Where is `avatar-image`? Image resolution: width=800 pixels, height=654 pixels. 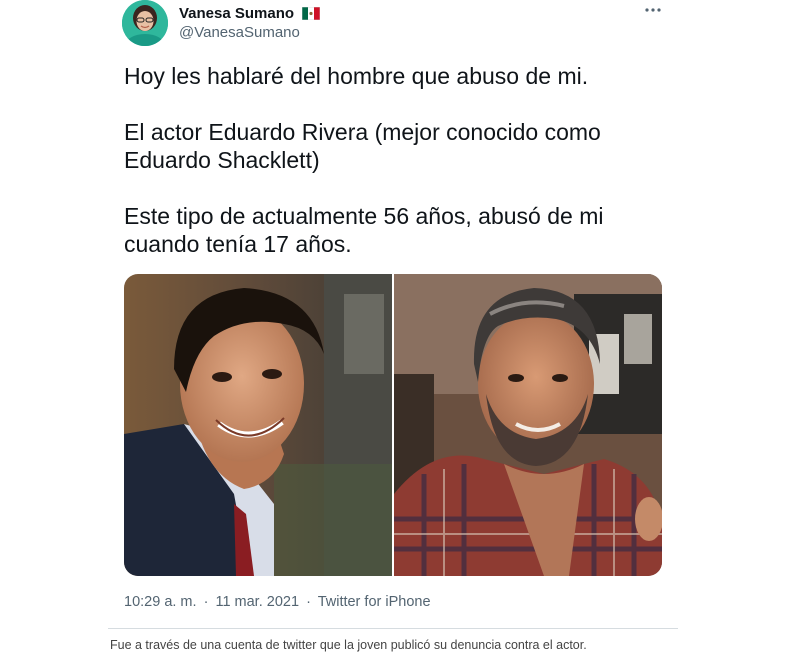
avatar-image is located at coordinates (145, 23).